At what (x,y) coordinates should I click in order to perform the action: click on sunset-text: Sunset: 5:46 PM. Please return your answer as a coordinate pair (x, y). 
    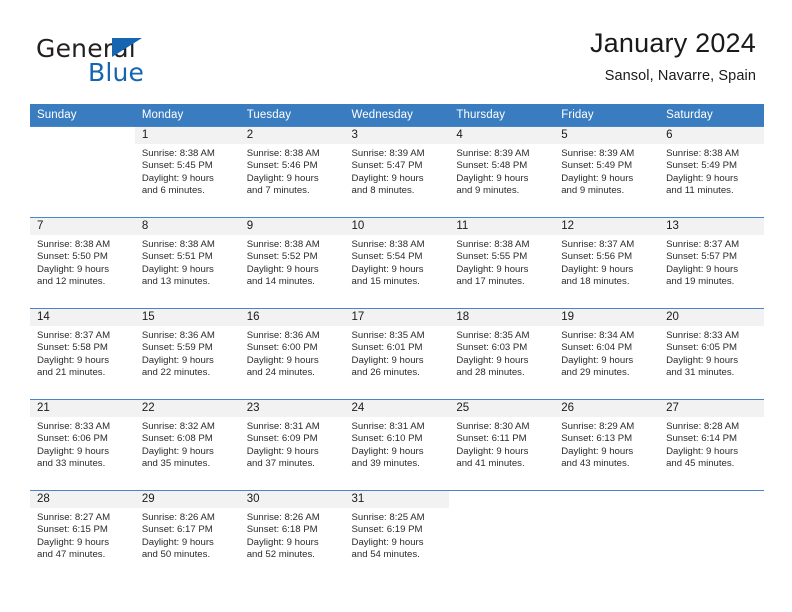
    Looking at the image, I should click on (282, 166).